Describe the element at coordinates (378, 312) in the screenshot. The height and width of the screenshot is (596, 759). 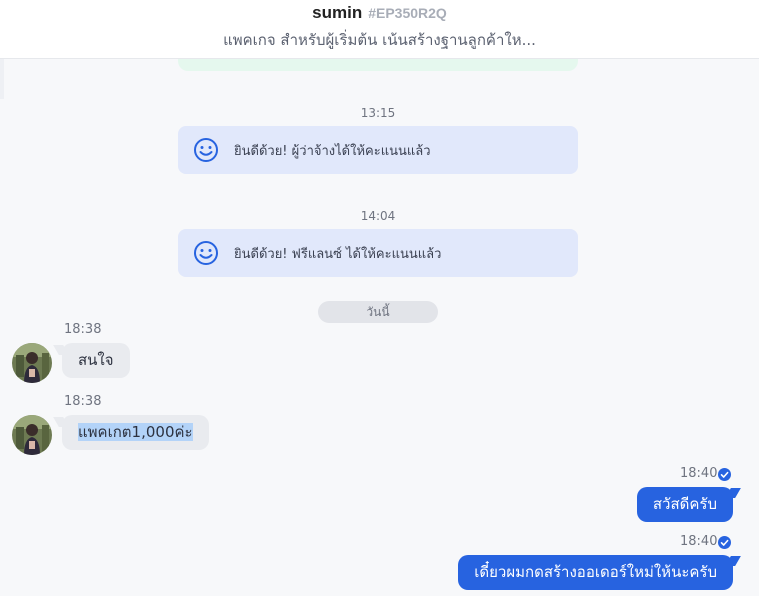
I see `date-divider: วันนี้` at that location.